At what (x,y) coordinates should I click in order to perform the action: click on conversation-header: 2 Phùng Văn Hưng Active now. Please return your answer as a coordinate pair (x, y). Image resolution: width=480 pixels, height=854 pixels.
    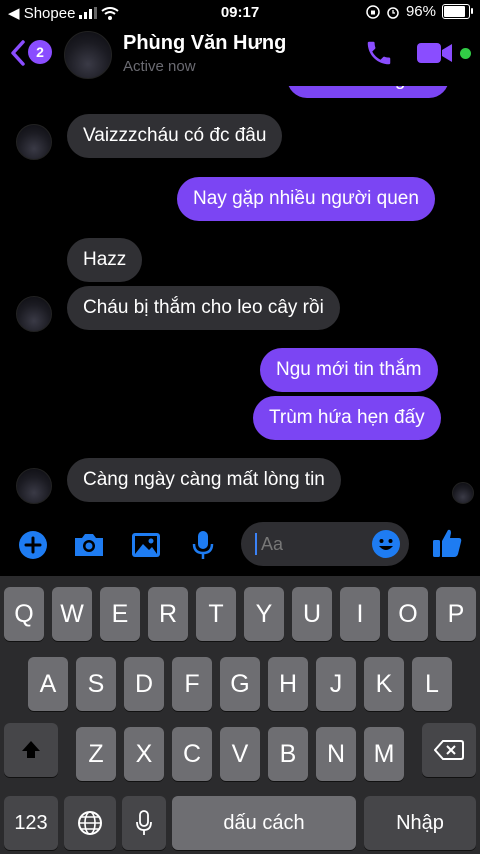
    Looking at the image, I should click on (240, 56).